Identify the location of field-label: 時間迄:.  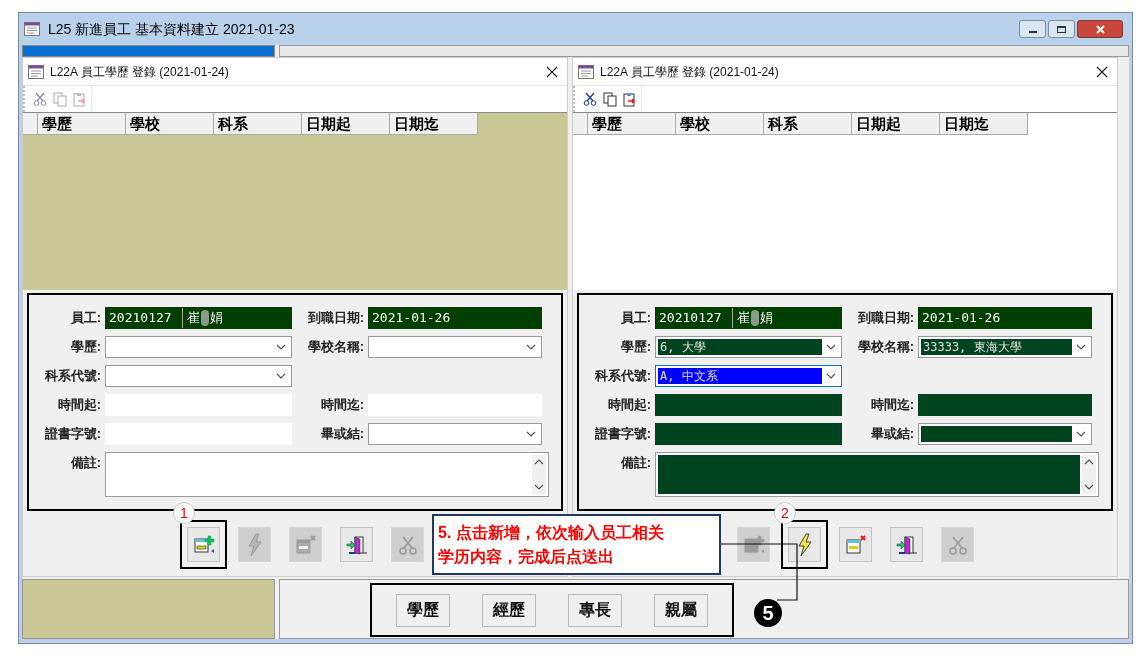
(342, 405).